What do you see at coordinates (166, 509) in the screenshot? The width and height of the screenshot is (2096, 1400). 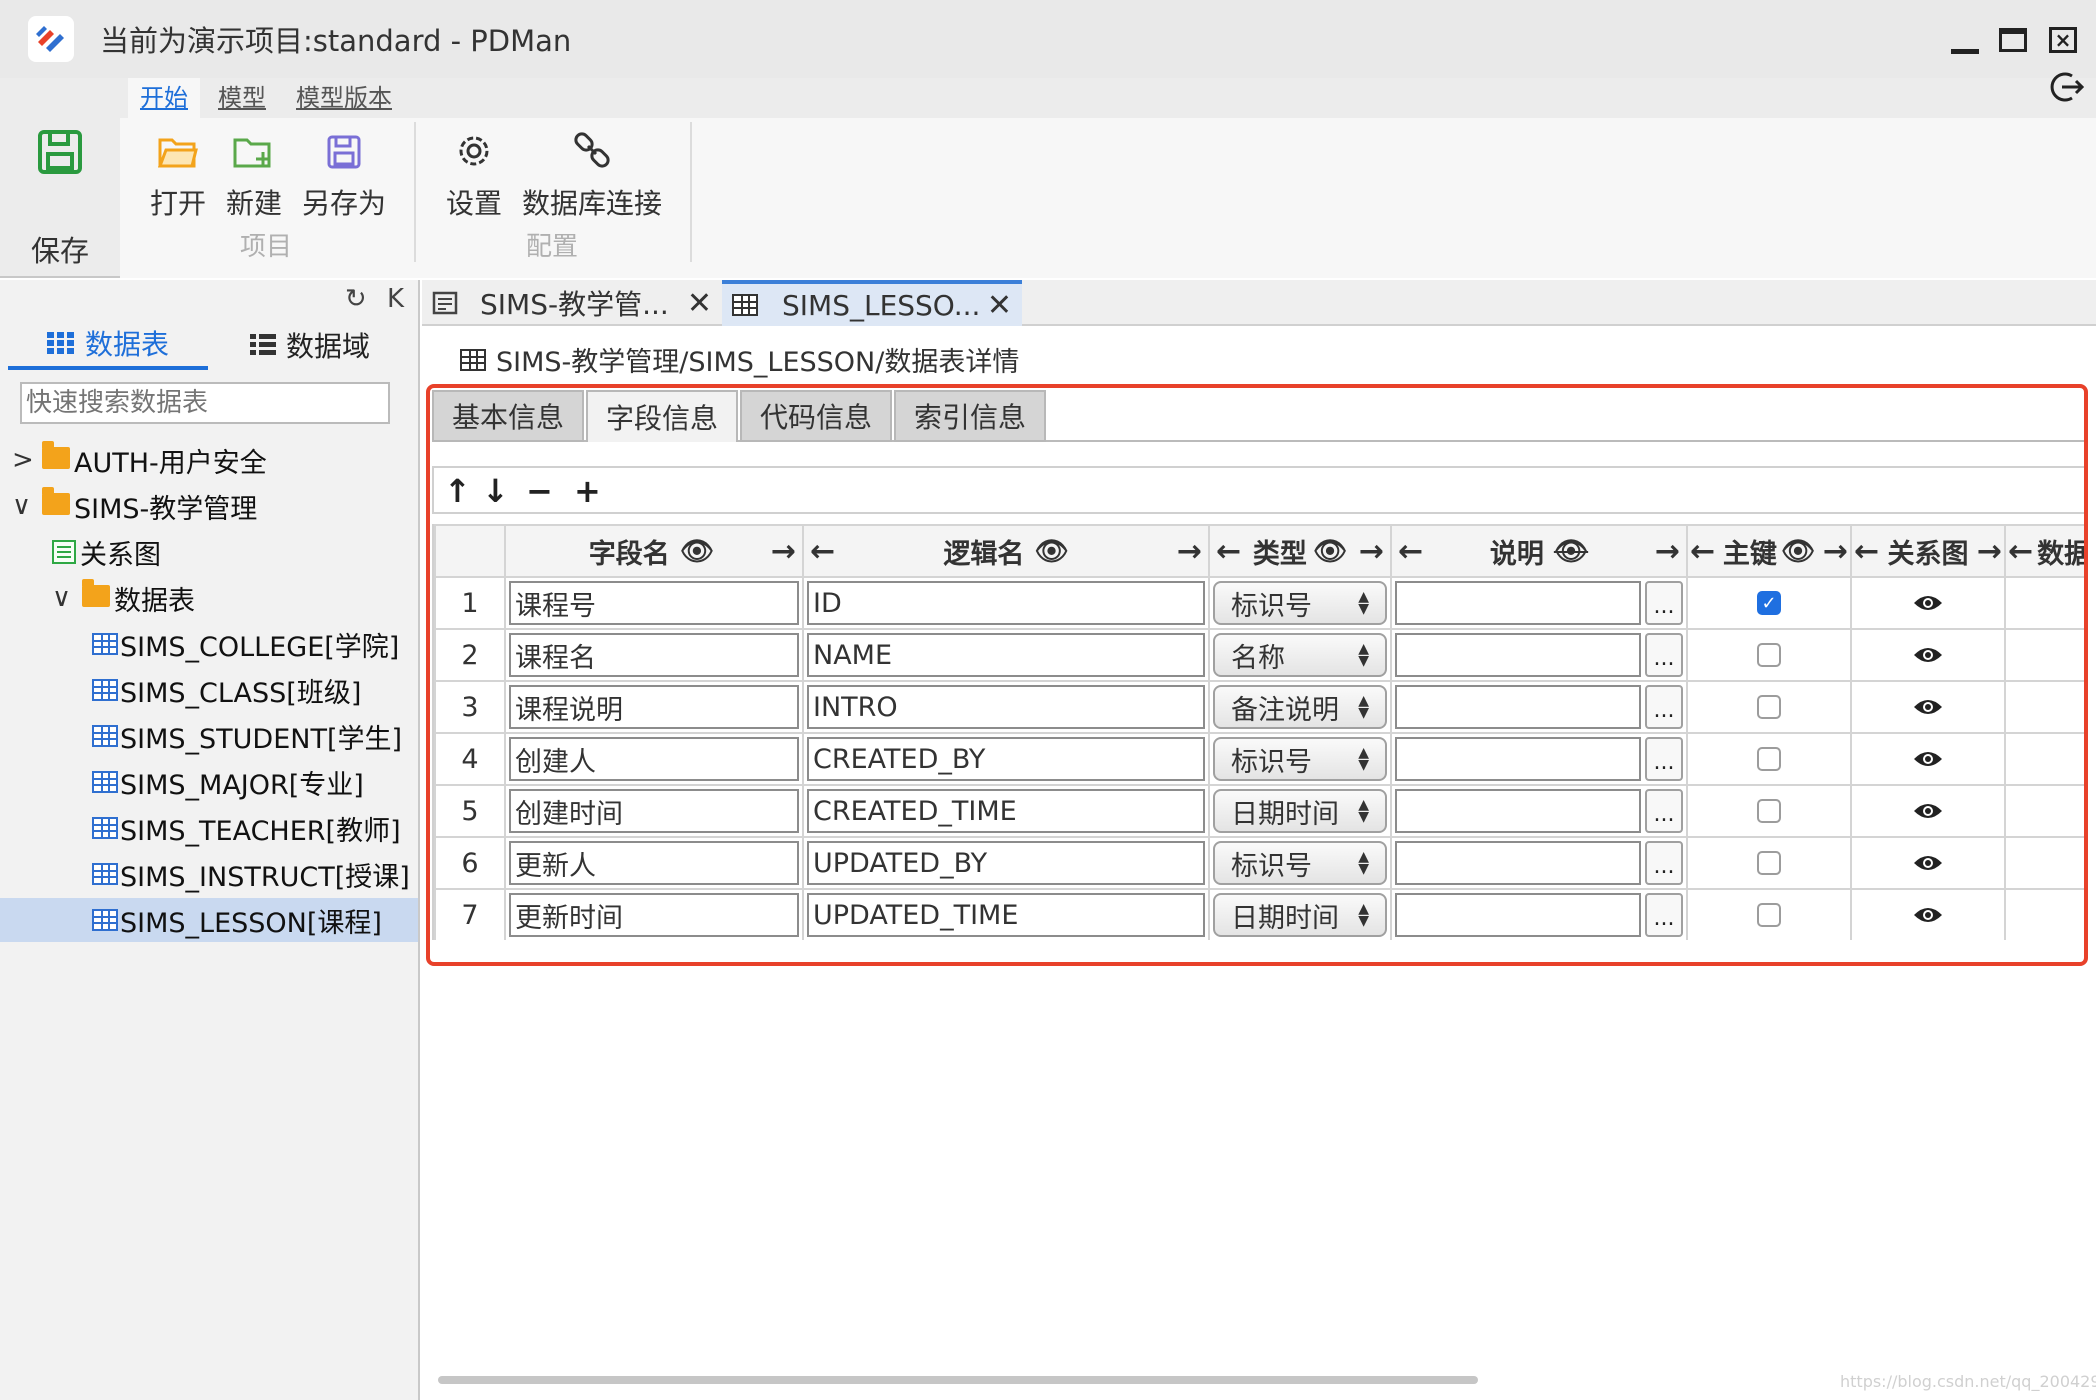 I see `tree-module-sims-label: SIMS-教学管理` at bounding box center [166, 509].